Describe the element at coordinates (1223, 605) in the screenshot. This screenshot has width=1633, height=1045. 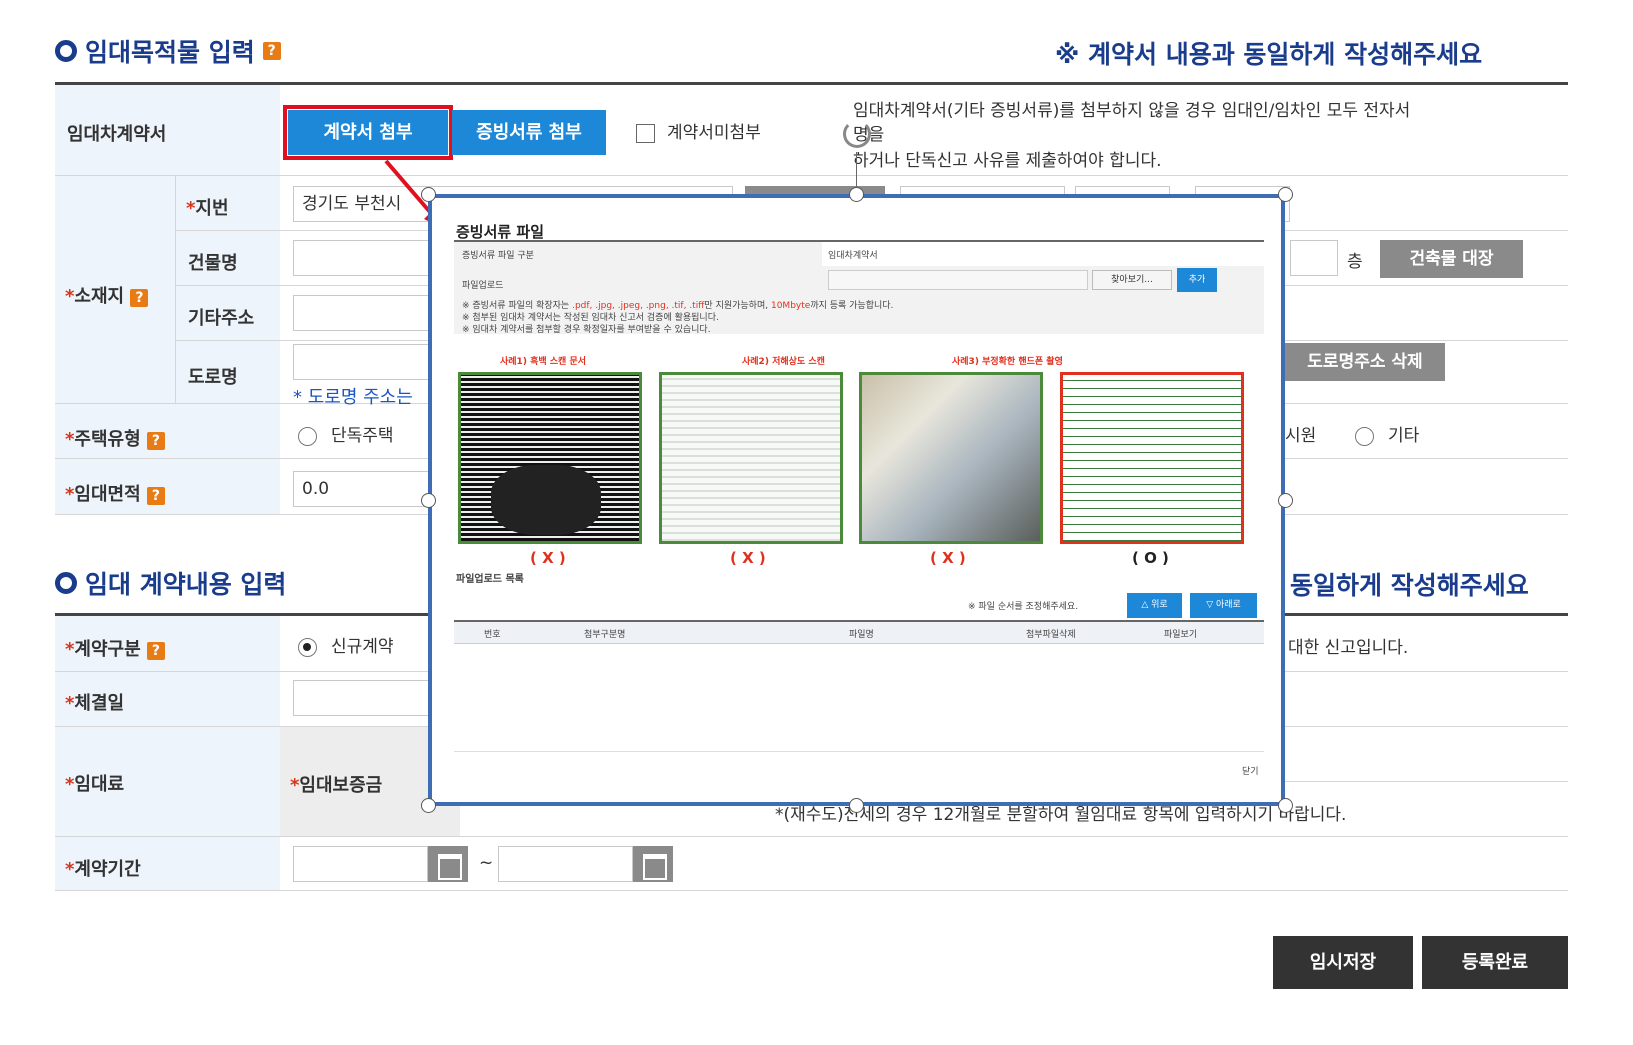
I see `popup-move-down-button: ▽ 아래로` at that location.